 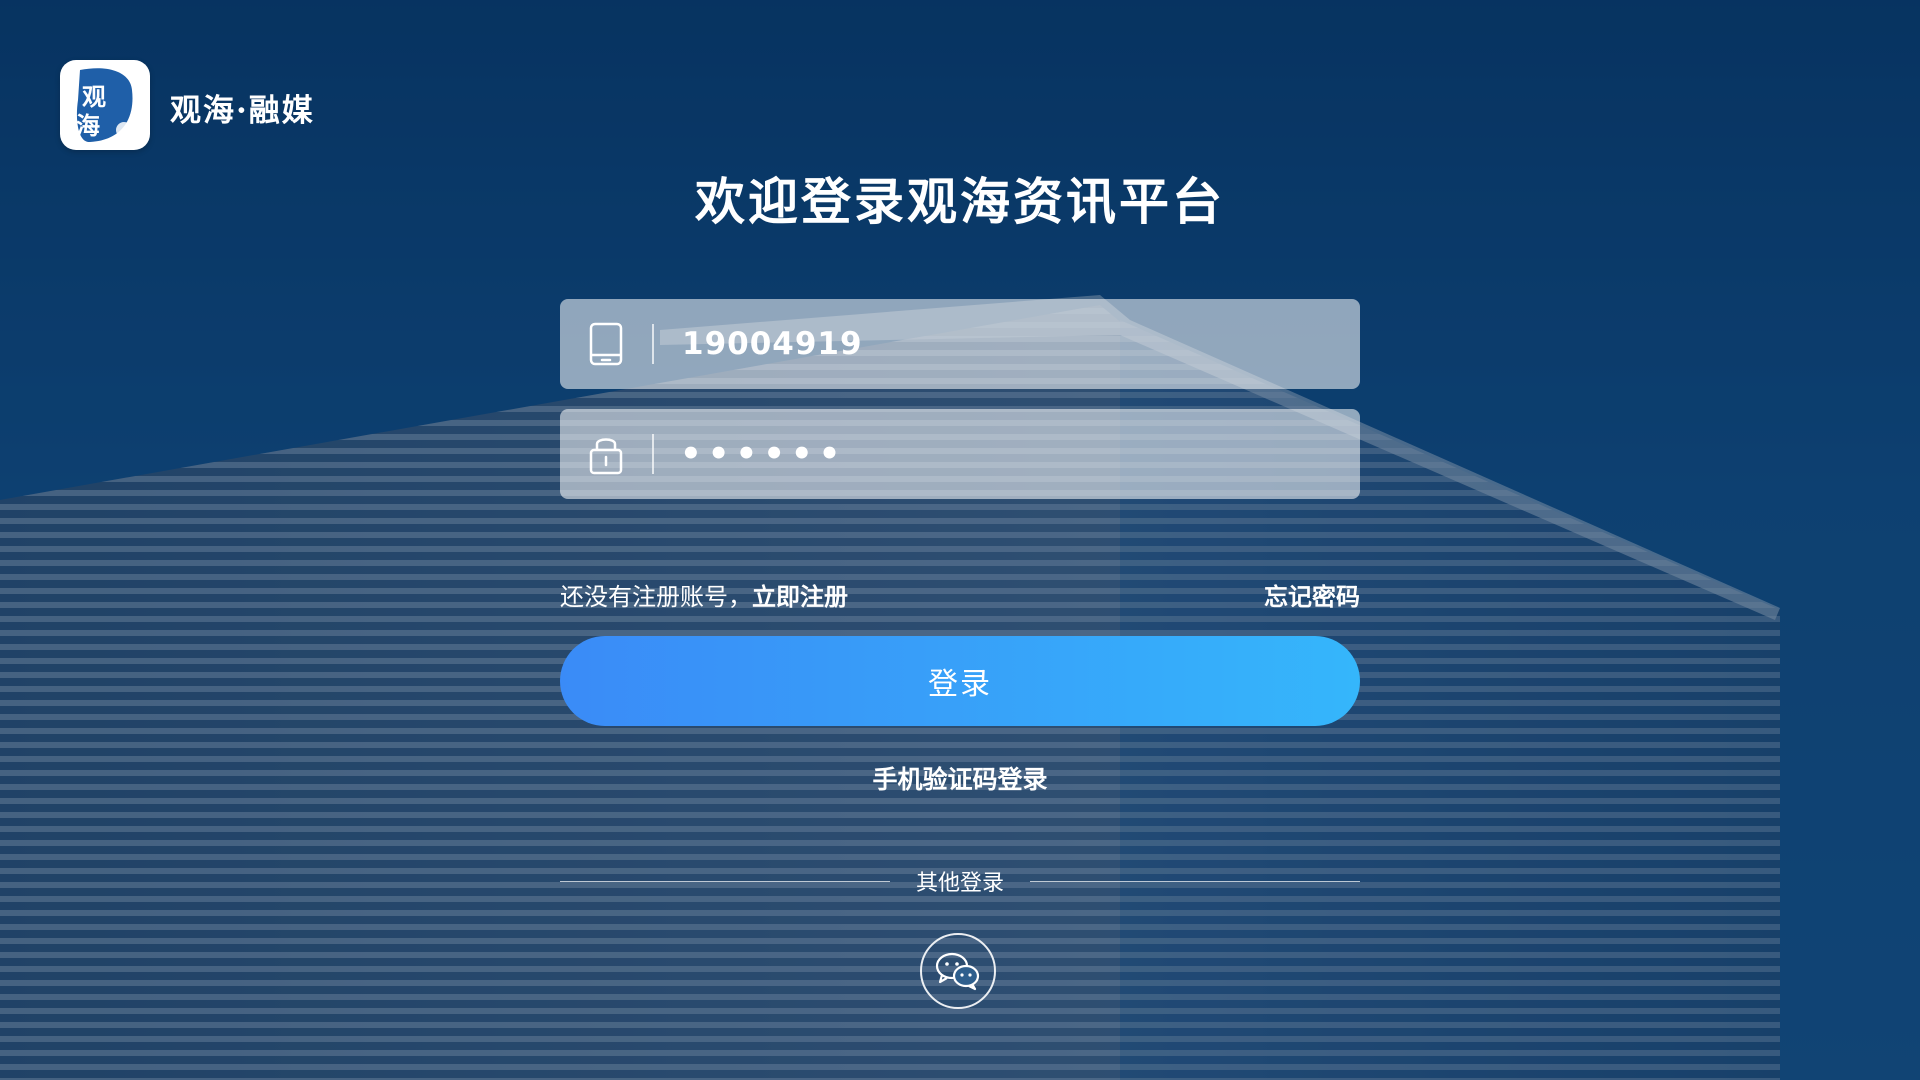 I want to click on lock-icon, so click(x=606, y=454).